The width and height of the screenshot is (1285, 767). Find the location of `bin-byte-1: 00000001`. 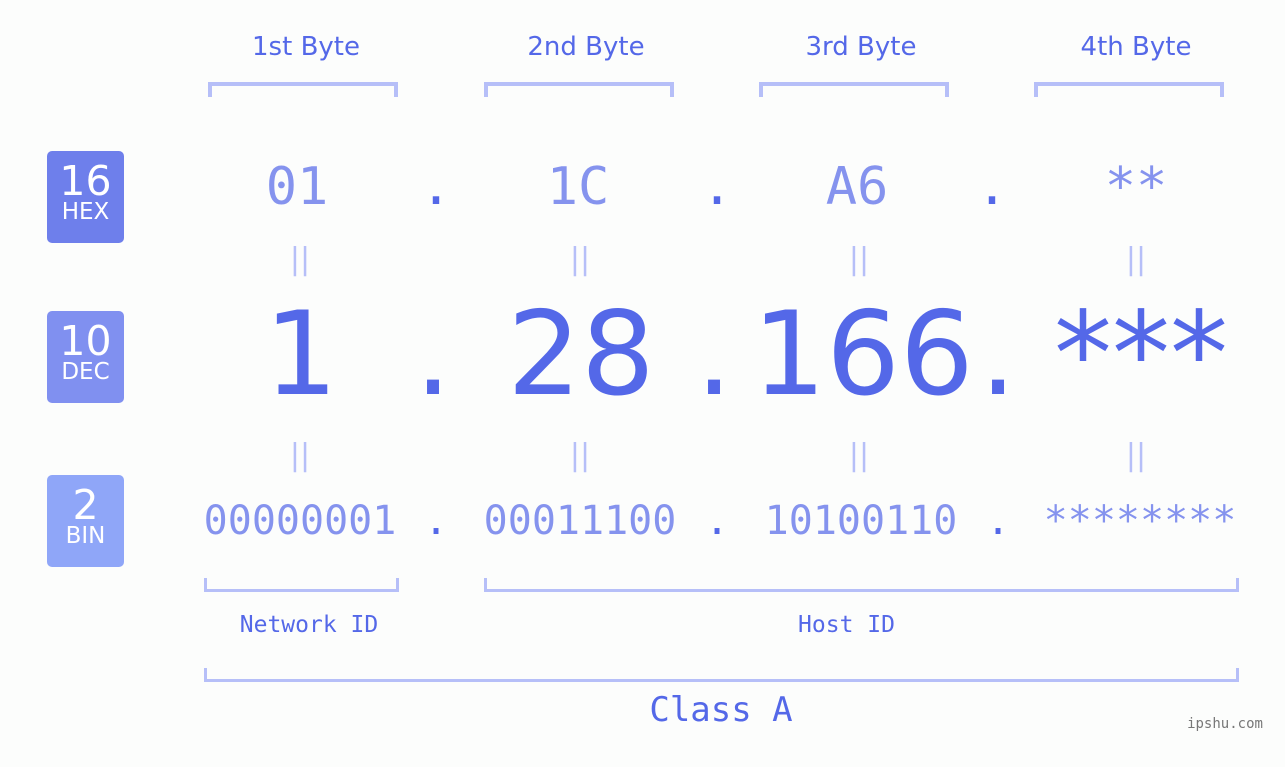

bin-byte-1: 00000001 is located at coordinates (300, 521).